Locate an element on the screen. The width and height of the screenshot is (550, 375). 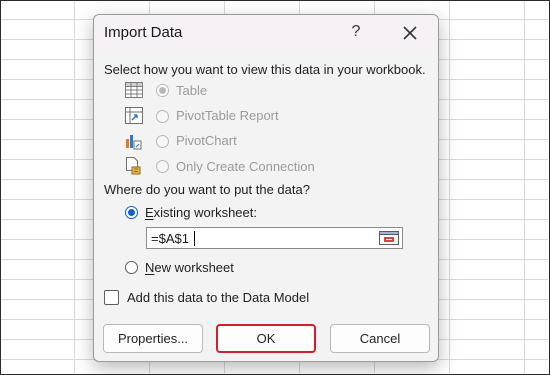
dialog-titlebar: Import Data ? is located at coordinates (266, 33).